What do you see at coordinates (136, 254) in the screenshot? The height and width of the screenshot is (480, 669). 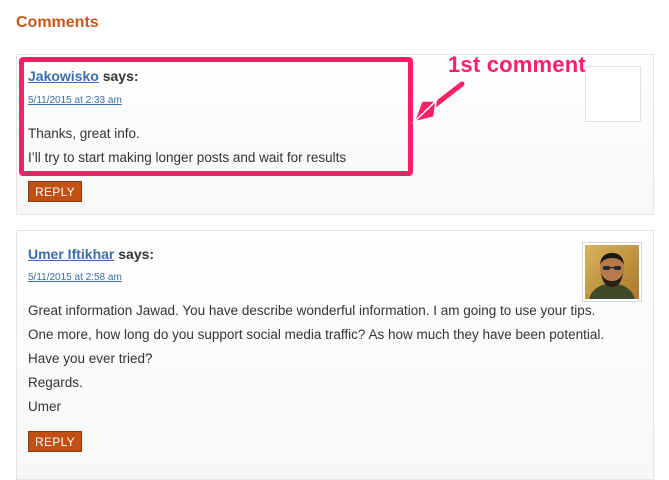 I see `says-label: says:` at bounding box center [136, 254].